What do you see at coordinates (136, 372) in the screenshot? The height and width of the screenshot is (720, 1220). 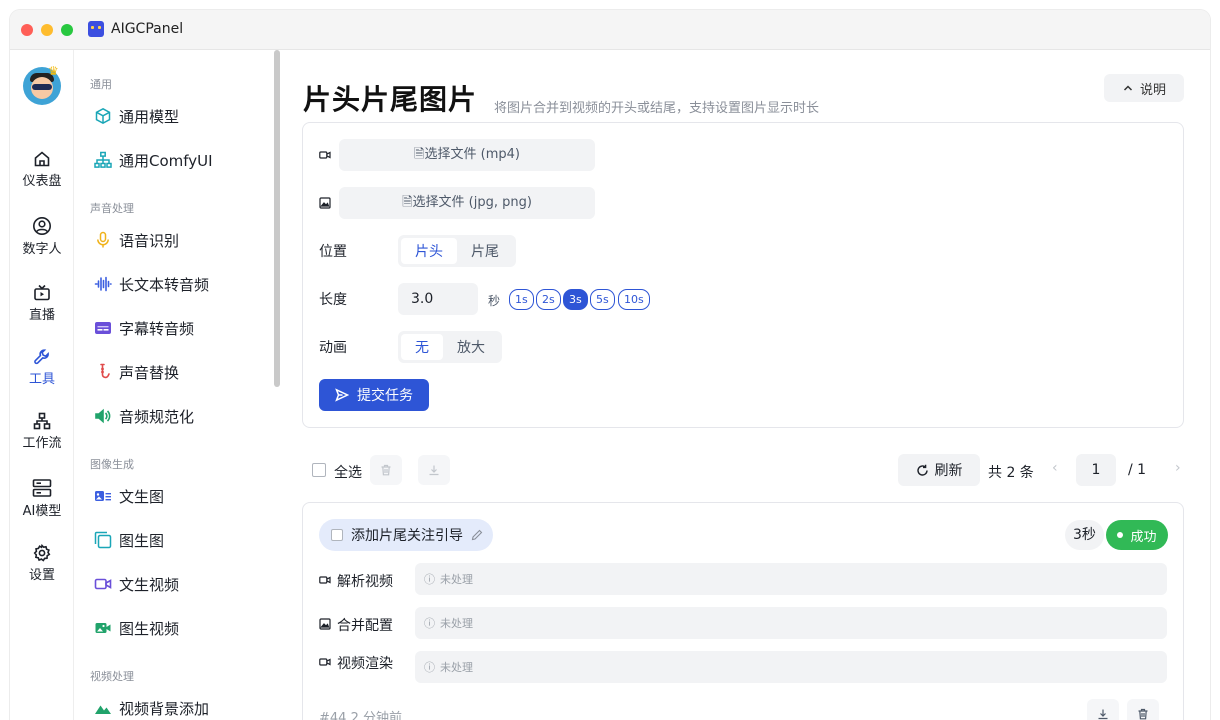 I see `menu-item-voice-replace: 声音替换` at bounding box center [136, 372].